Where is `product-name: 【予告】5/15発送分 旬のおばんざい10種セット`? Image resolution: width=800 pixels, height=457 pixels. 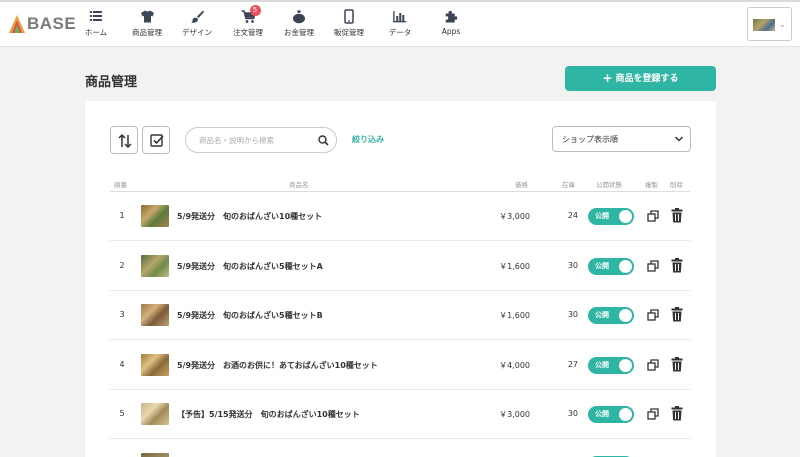 product-name: 【予告】5/15発送分 旬のおばんざい10種セット is located at coordinates (268, 414).